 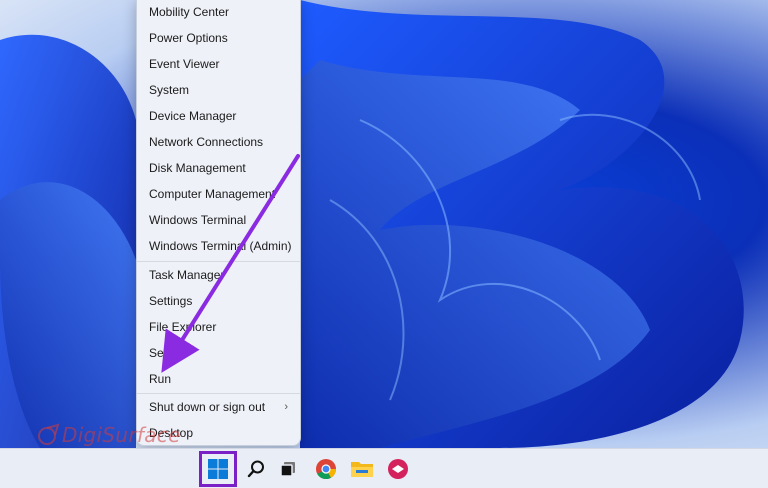 What do you see at coordinates (121, 435) in the screenshot?
I see `watermark-text: DigiSurface` at bounding box center [121, 435].